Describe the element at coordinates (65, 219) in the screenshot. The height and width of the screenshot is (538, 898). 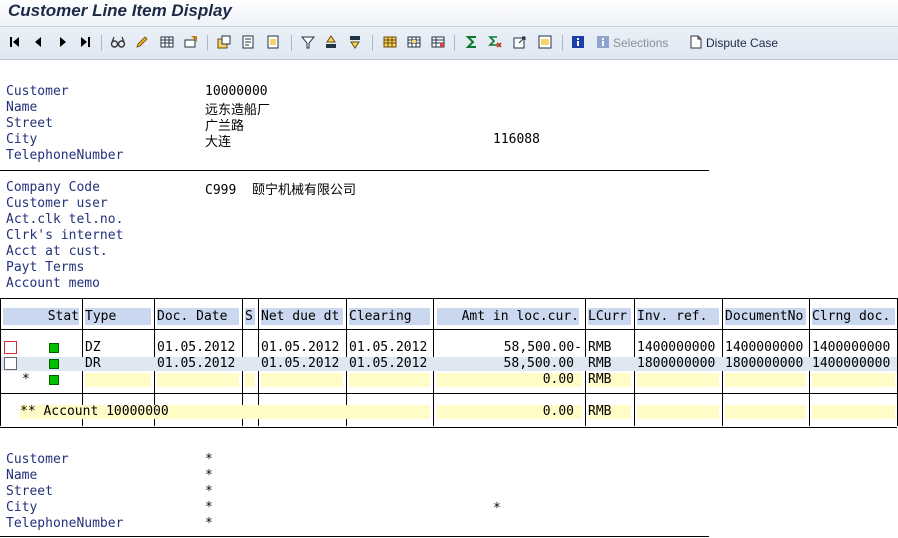
I see `act-clk-tel-label: Act.clk tel.no.` at that location.